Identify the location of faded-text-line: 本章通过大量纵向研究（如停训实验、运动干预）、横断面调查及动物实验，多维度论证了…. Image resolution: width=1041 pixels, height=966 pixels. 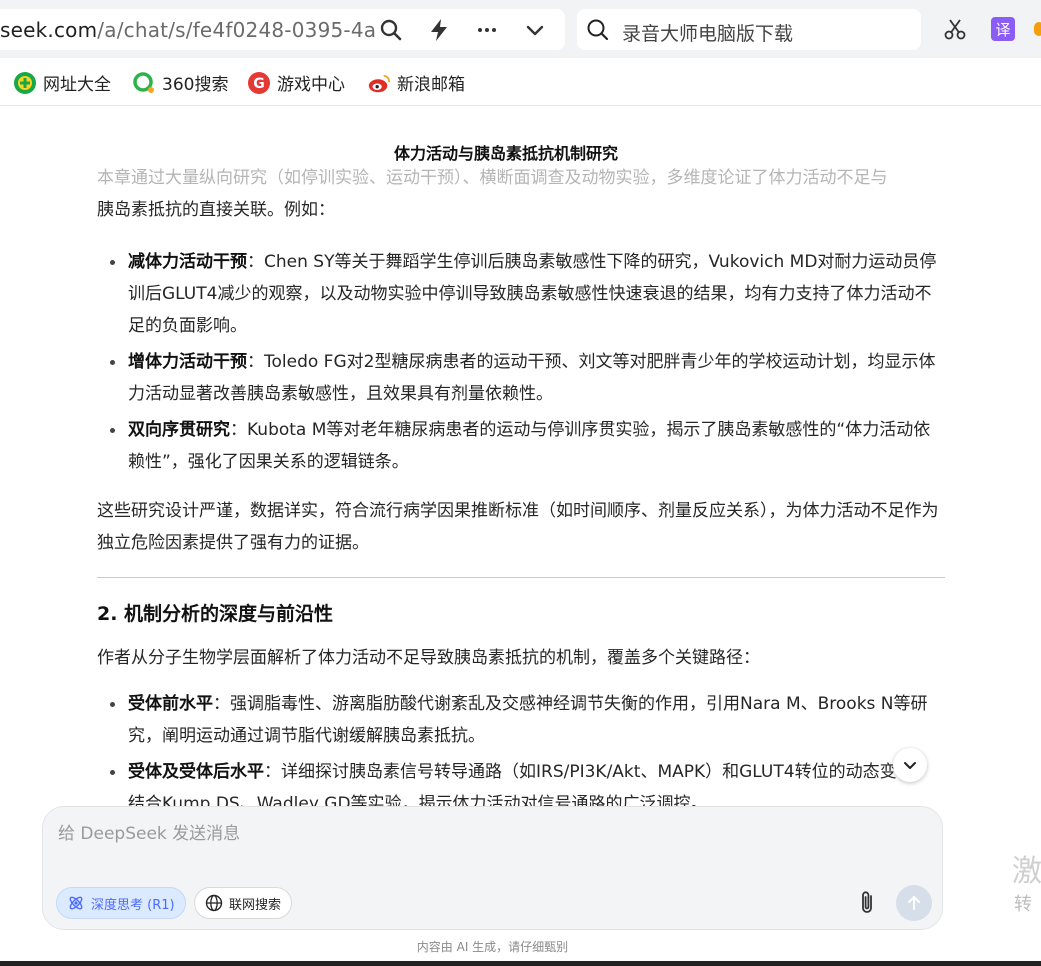
(492, 178).